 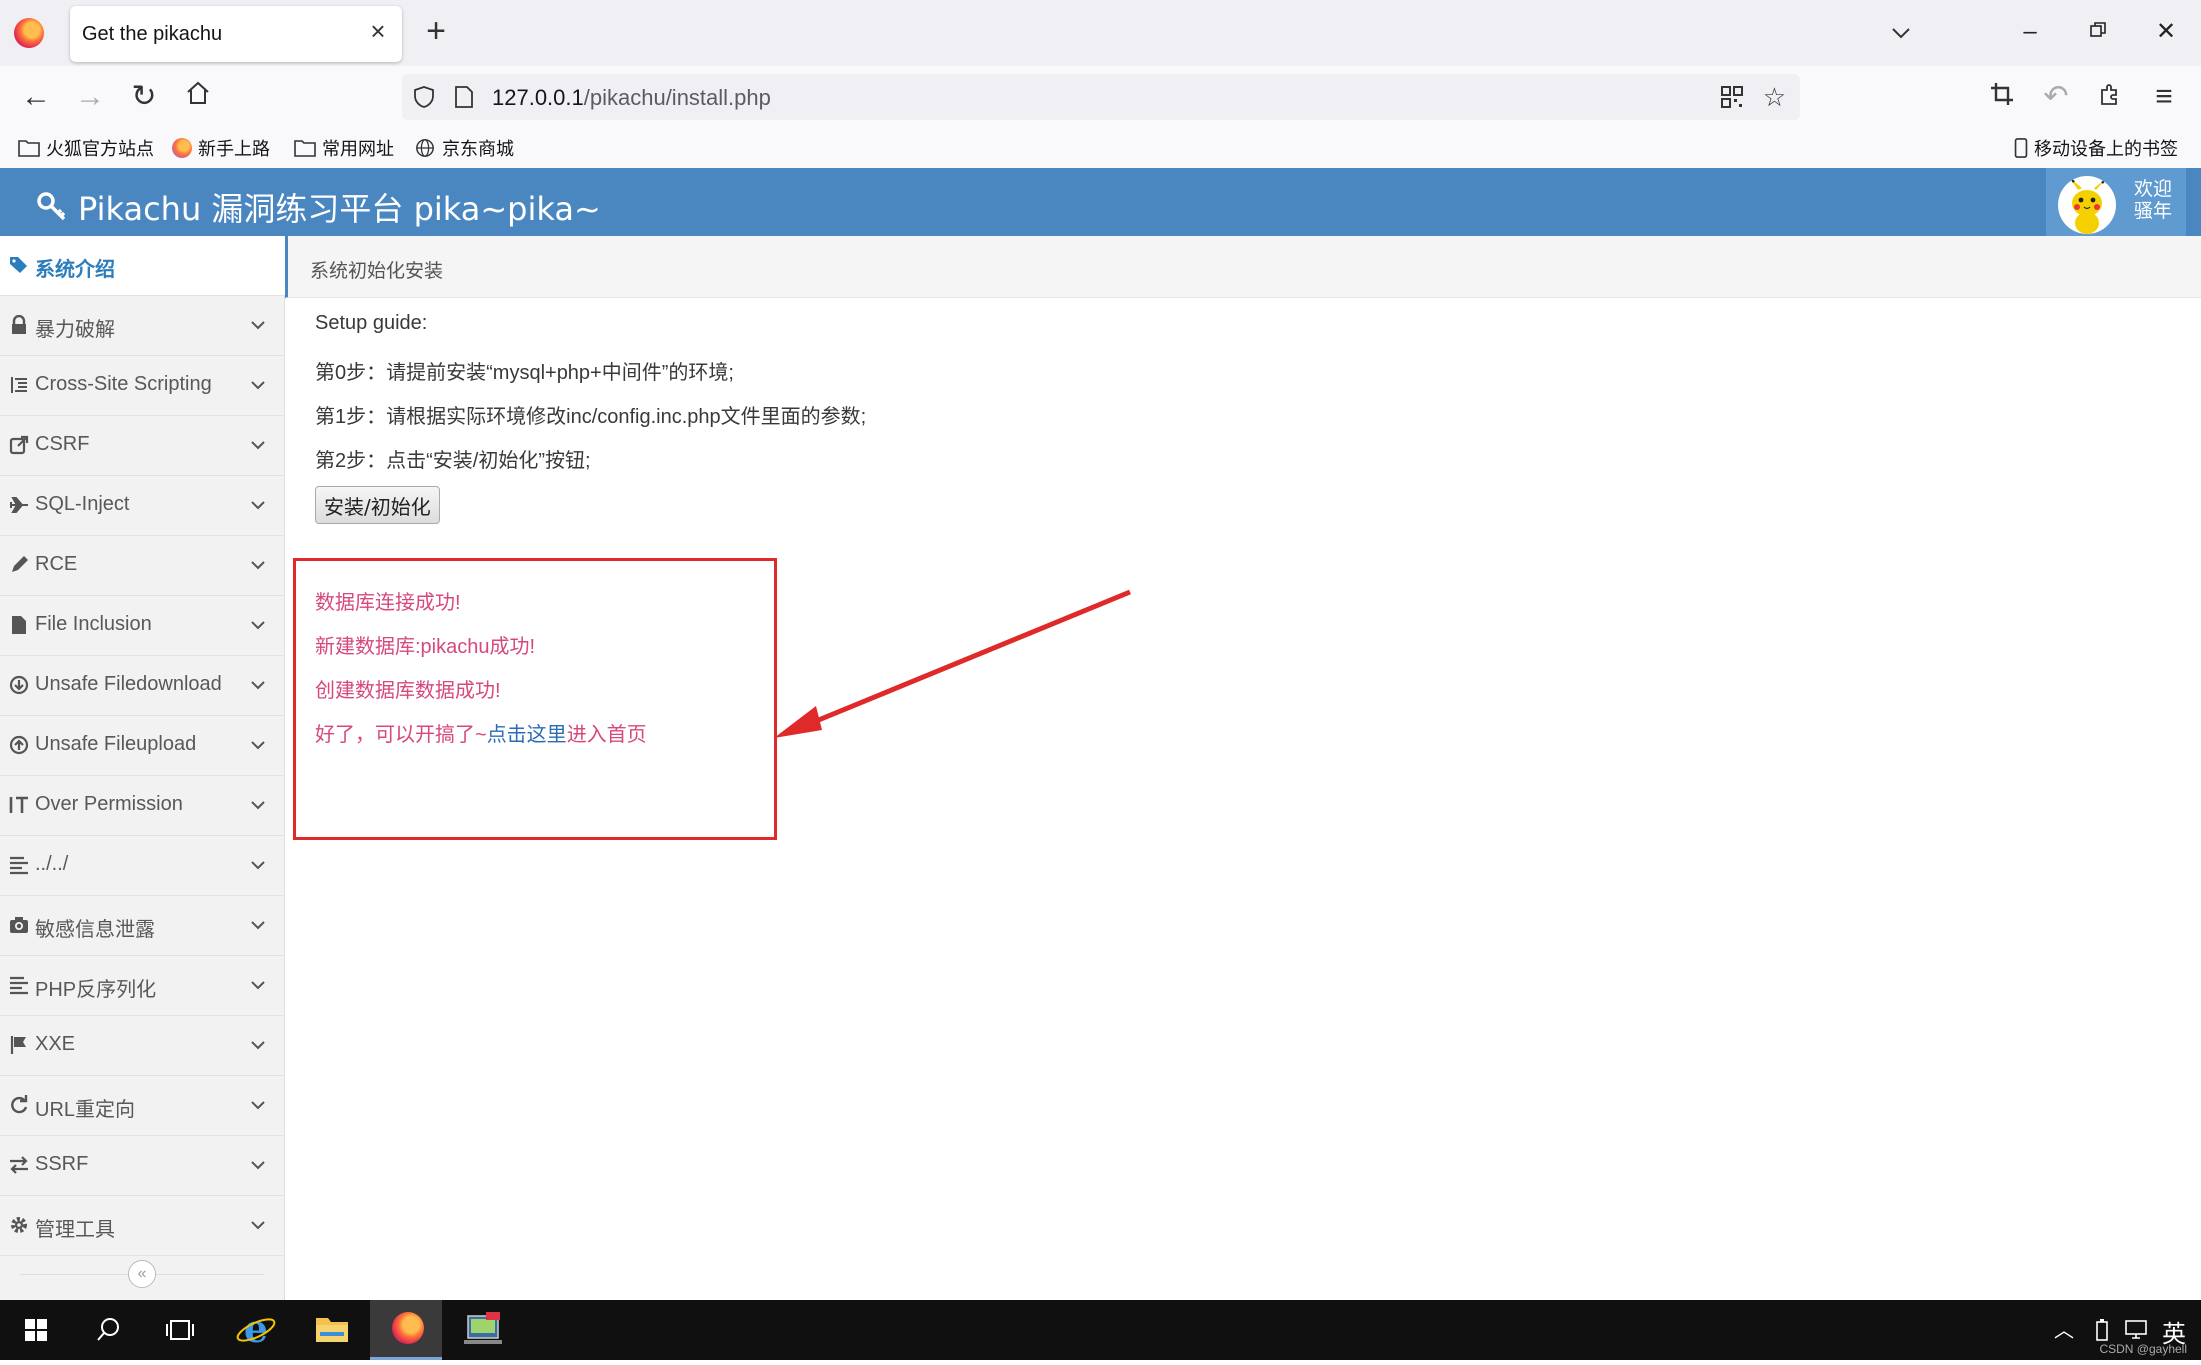 I want to click on taskbar-file-explorer, so click(x=332, y=1330).